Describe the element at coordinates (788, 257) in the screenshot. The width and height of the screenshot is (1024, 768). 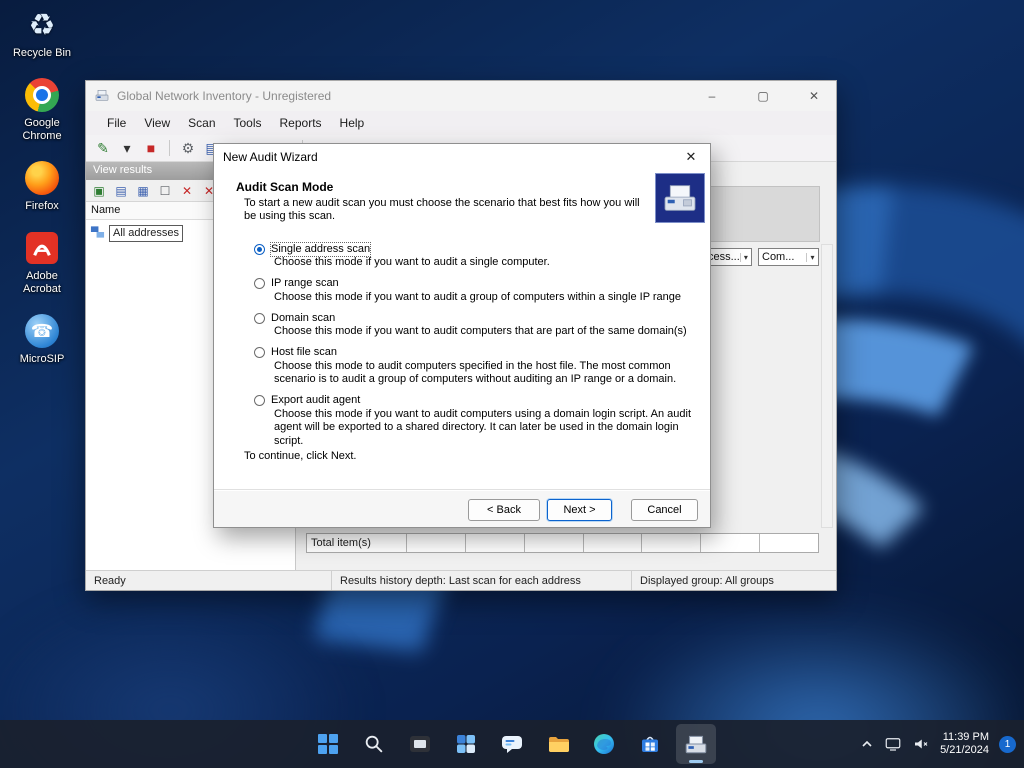
I see `column-filter-dropdown: Com... ▾` at that location.